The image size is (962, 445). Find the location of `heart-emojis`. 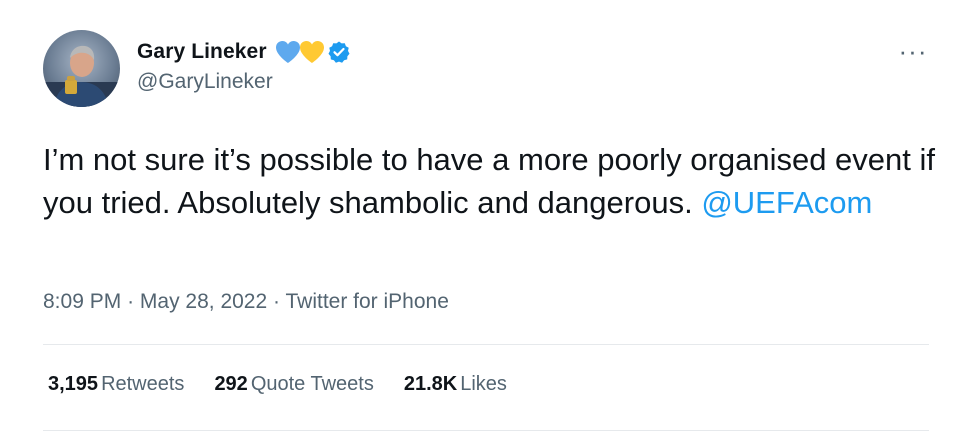

heart-emojis is located at coordinates (300, 52).